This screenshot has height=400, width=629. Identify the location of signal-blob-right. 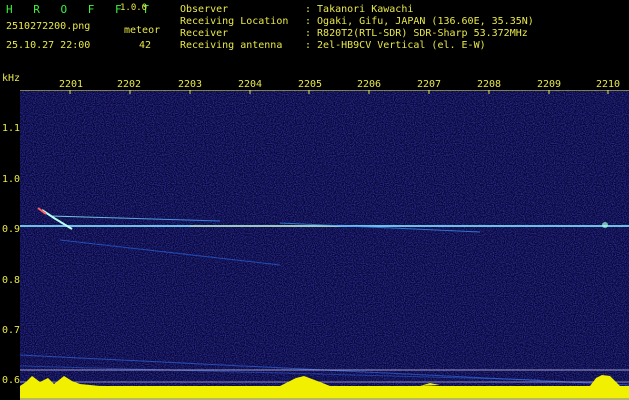
(605, 225).